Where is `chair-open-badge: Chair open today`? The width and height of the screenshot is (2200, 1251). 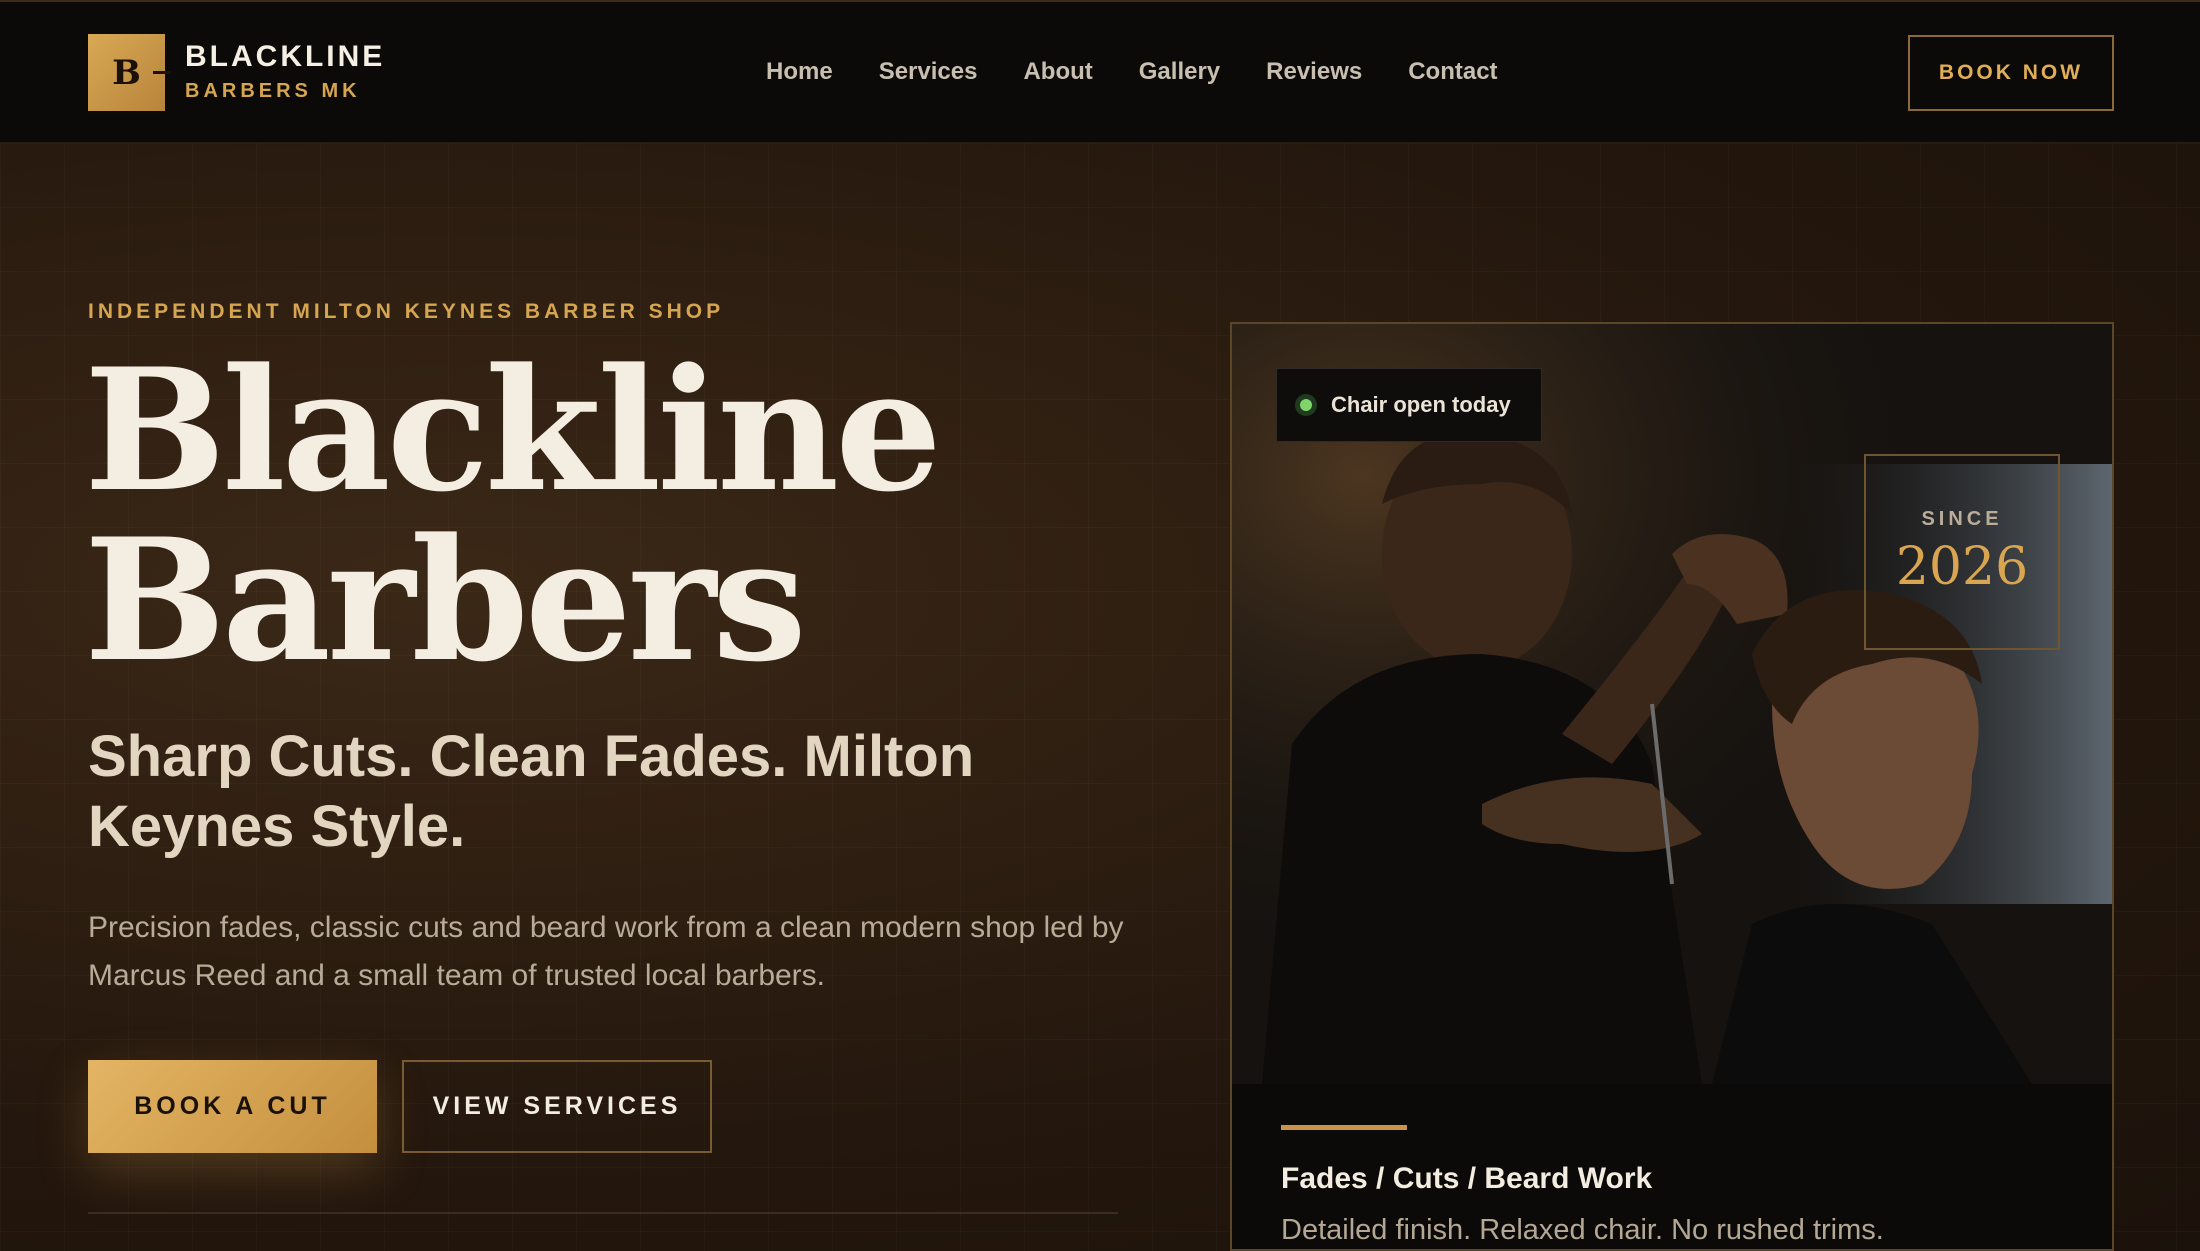 chair-open-badge: Chair open today is located at coordinates (1409, 405).